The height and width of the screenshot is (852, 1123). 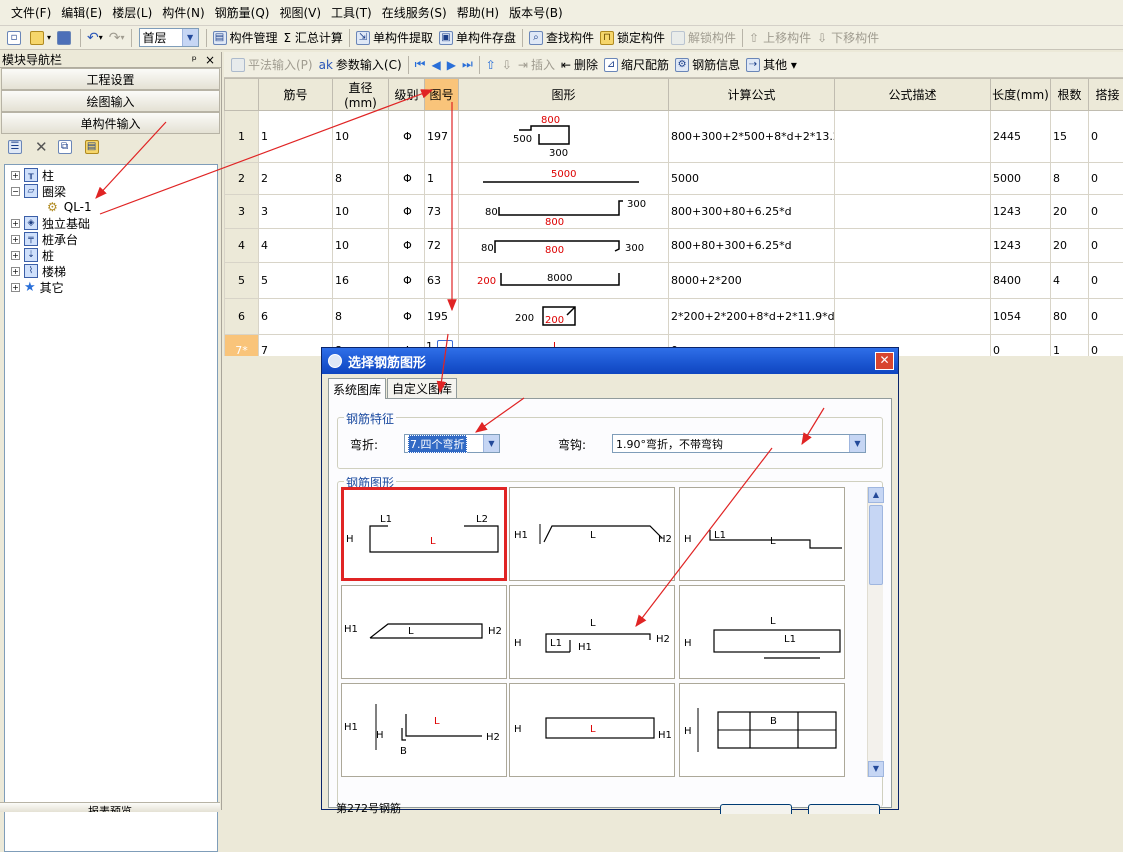 I want to click on open-file-button: ▾, so click(x=40, y=38).